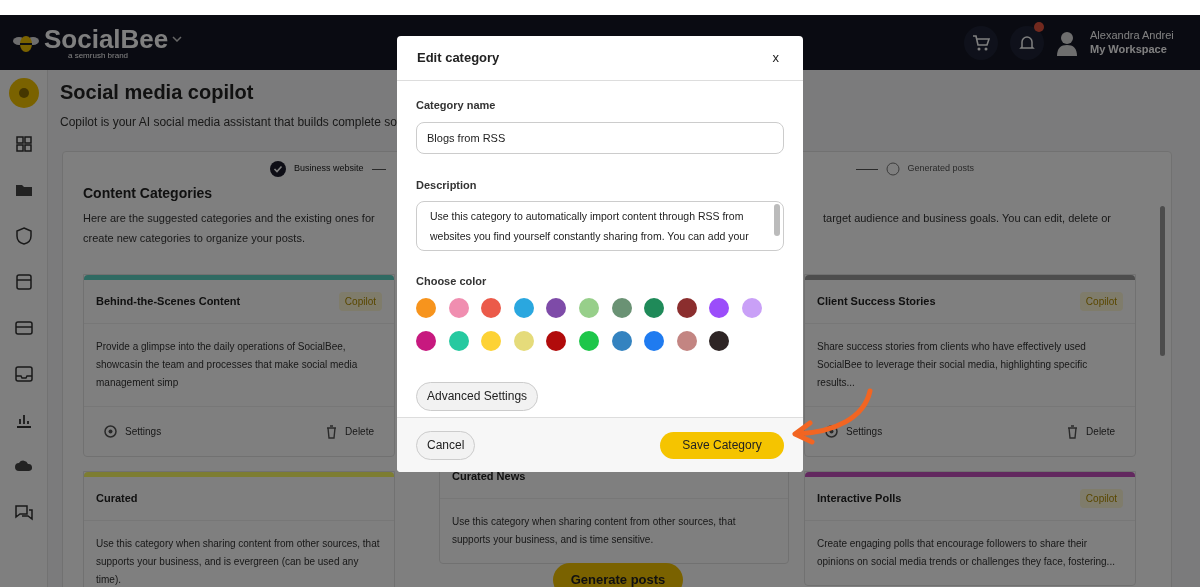 The height and width of the screenshot is (587, 1200). I want to click on category-name-input: Blogs from RSS, so click(600, 137).